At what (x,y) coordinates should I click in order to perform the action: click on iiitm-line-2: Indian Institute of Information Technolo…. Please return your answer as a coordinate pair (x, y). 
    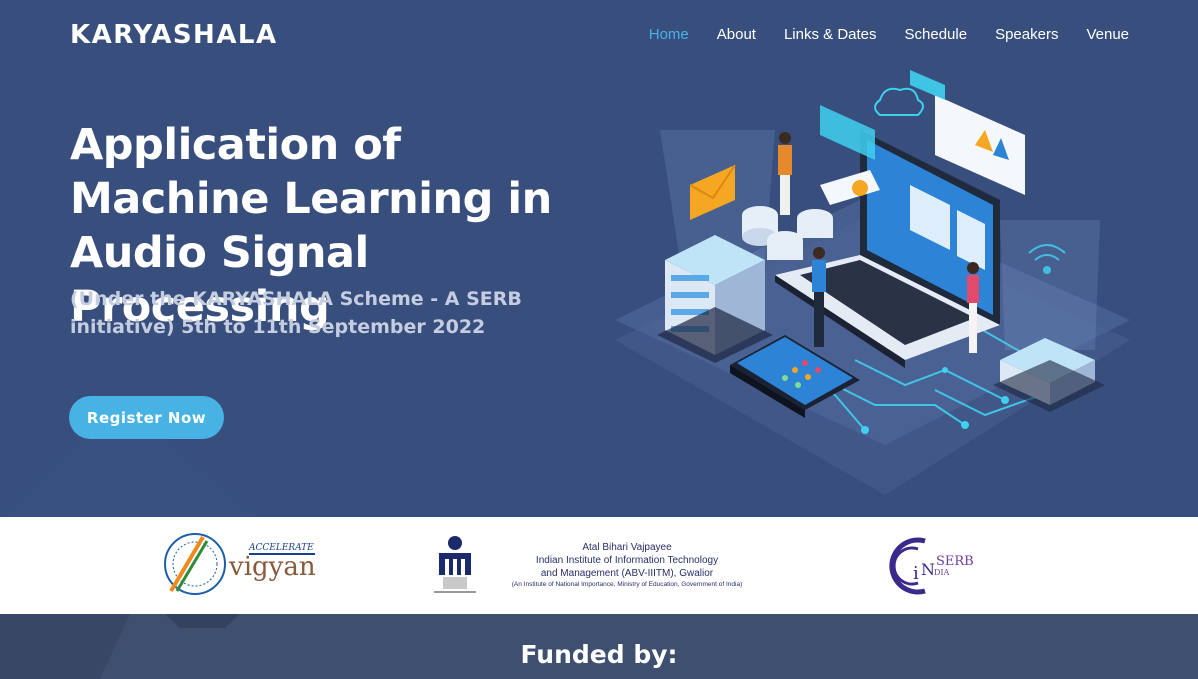
    Looking at the image, I should click on (627, 560).